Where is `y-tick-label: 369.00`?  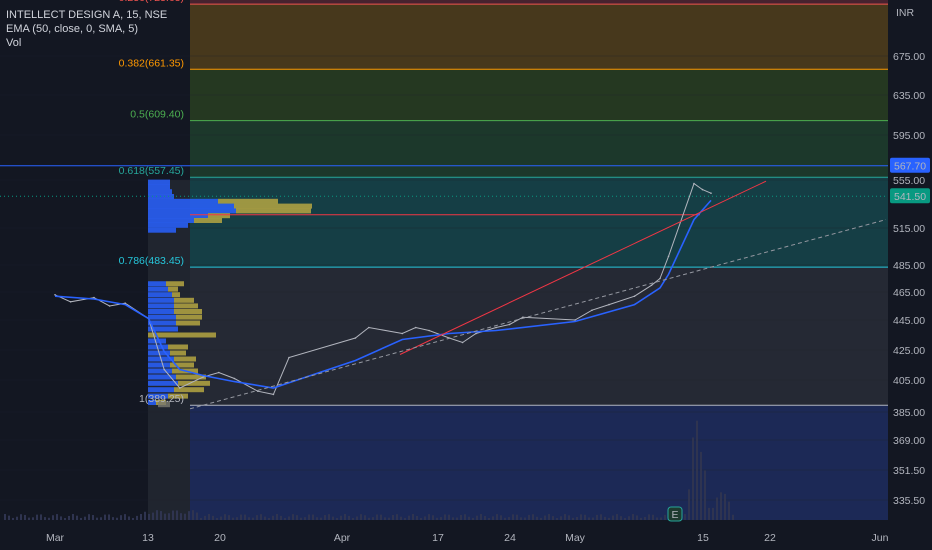
y-tick-label: 369.00 is located at coordinates (909, 441).